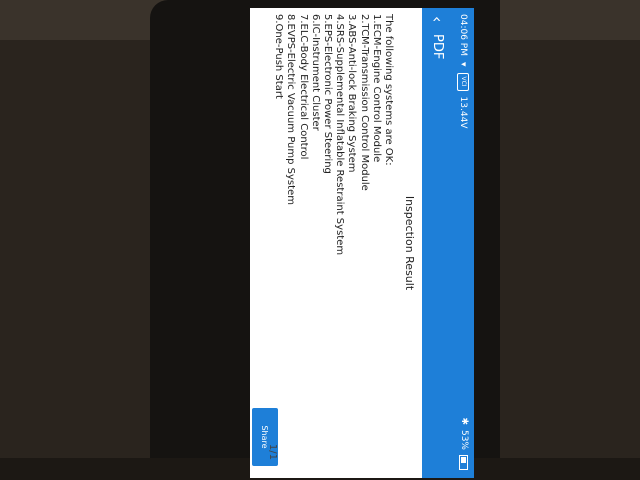  I want to click on status-bar: 04:06 PM ▾ VCI 13.44V ✱ 53%, so click(463, 243).